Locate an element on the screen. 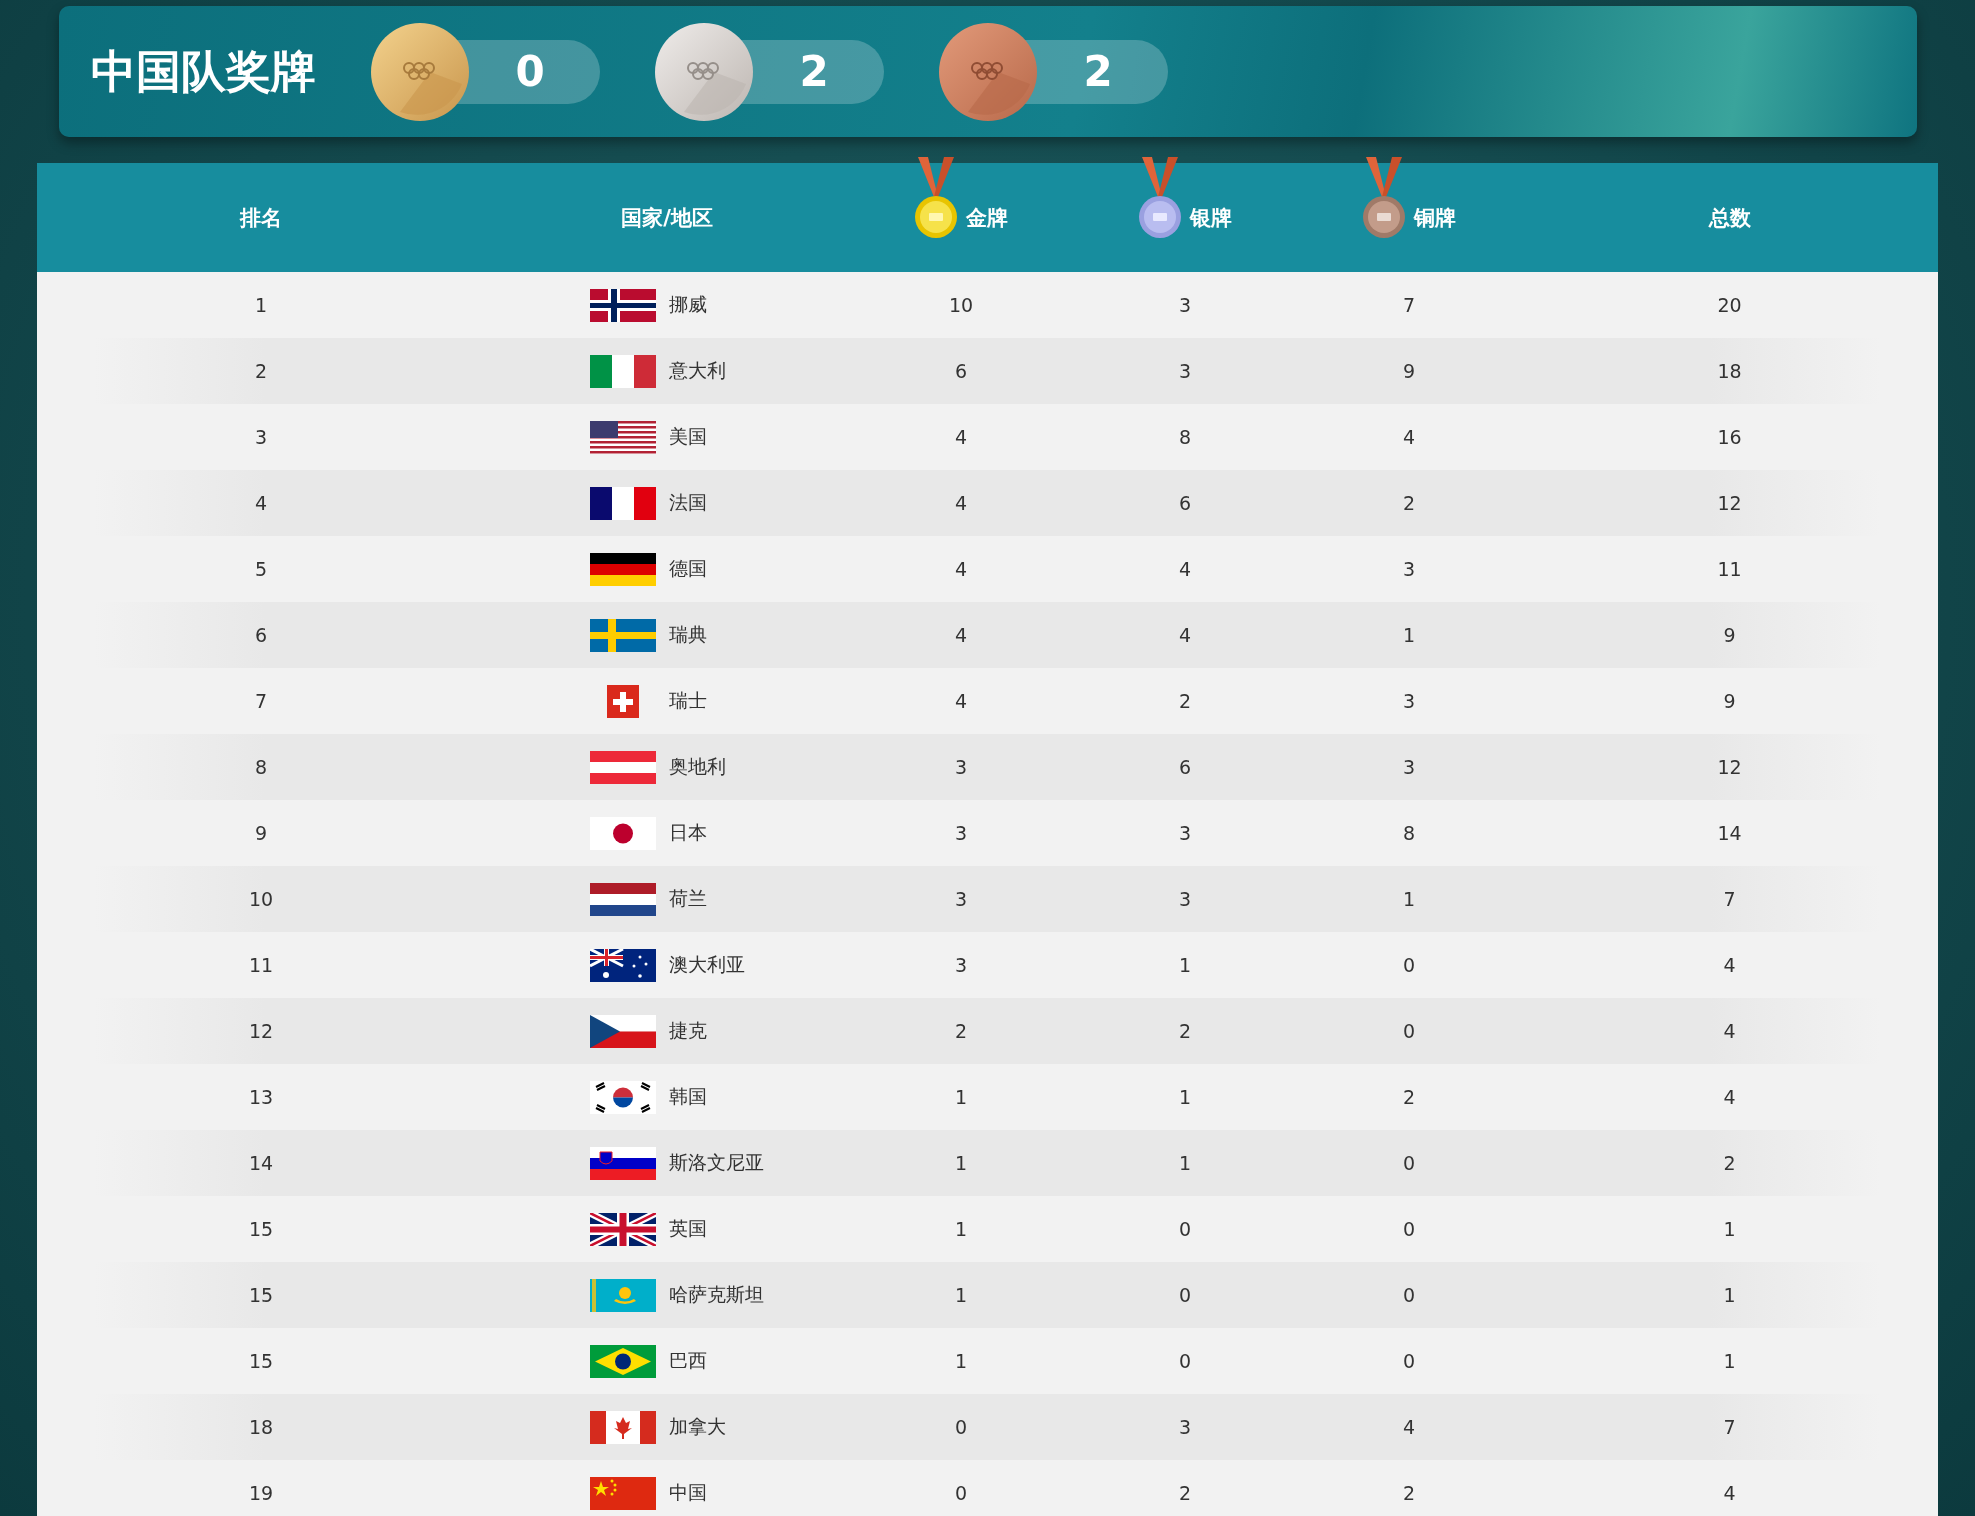 The image size is (1975, 1516). country-name: 哈萨克斯坦 is located at coordinates (716, 1294).